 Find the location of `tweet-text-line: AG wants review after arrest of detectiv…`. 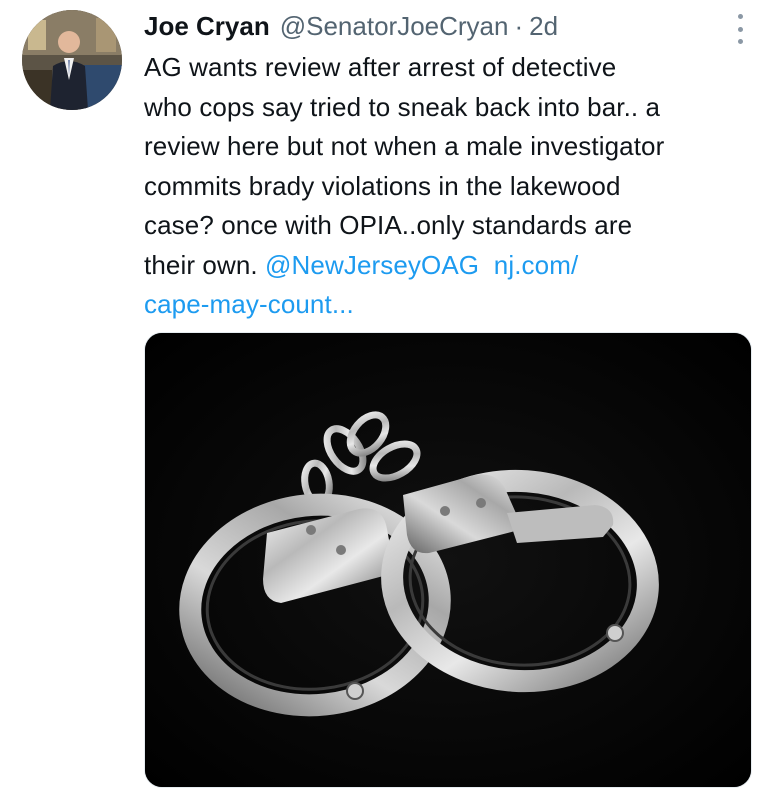

tweet-text-line: AG wants review after arrest of detectiv… is located at coordinates (380, 67).